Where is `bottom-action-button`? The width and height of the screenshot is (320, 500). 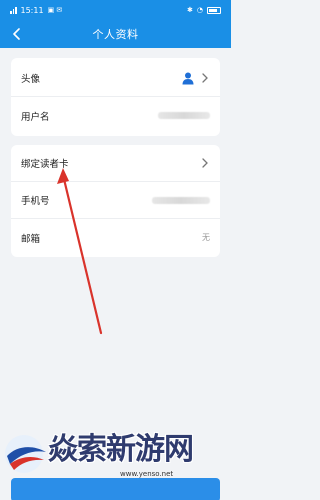
bottom-action-button is located at coordinates (115, 489).